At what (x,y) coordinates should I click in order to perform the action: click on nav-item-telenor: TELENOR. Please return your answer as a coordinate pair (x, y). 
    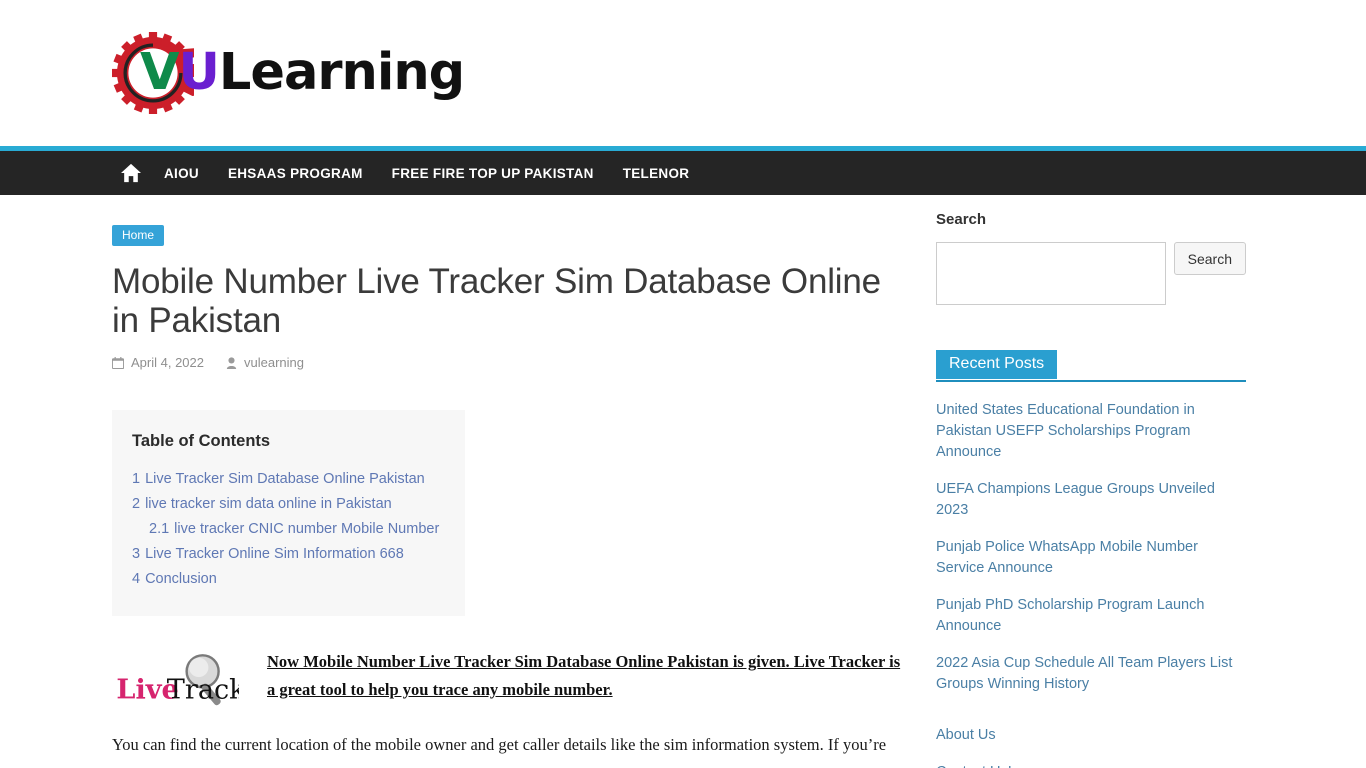
    Looking at the image, I should click on (656, 173).